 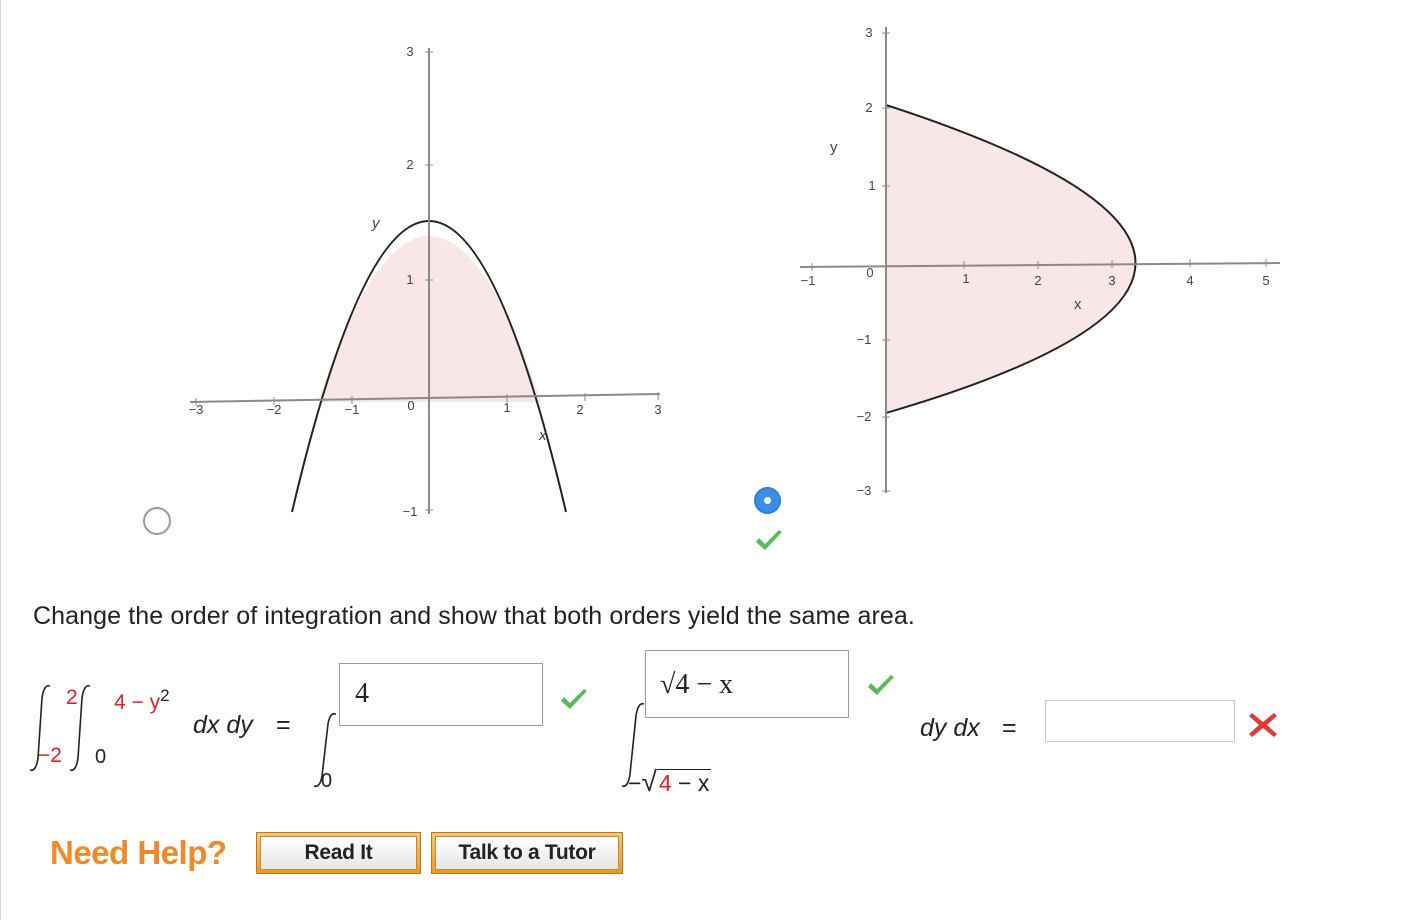 I want to click on lhs-inner-upper-base: 4 − y, so click(x=137, y=702).